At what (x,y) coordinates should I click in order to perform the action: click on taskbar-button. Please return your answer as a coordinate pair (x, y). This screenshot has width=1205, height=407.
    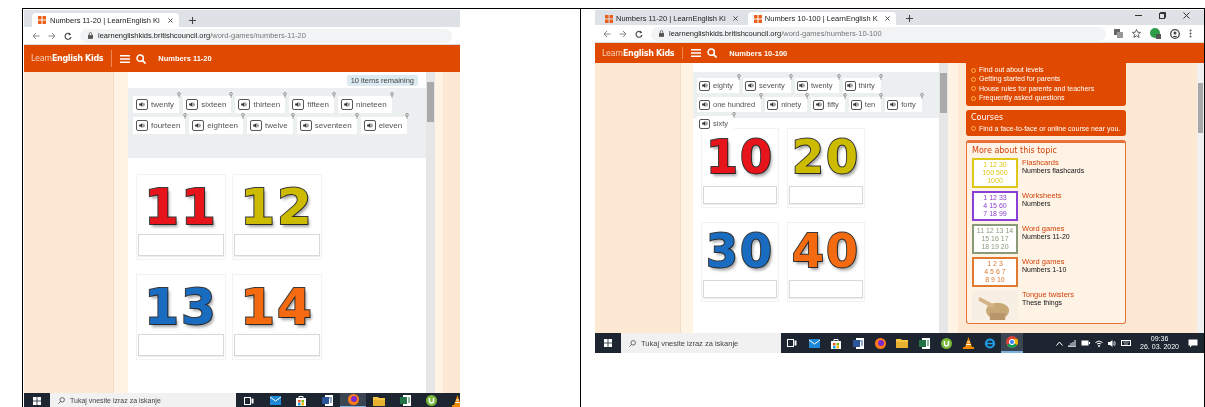
    Looking at the image, I should click on (1012, 343).